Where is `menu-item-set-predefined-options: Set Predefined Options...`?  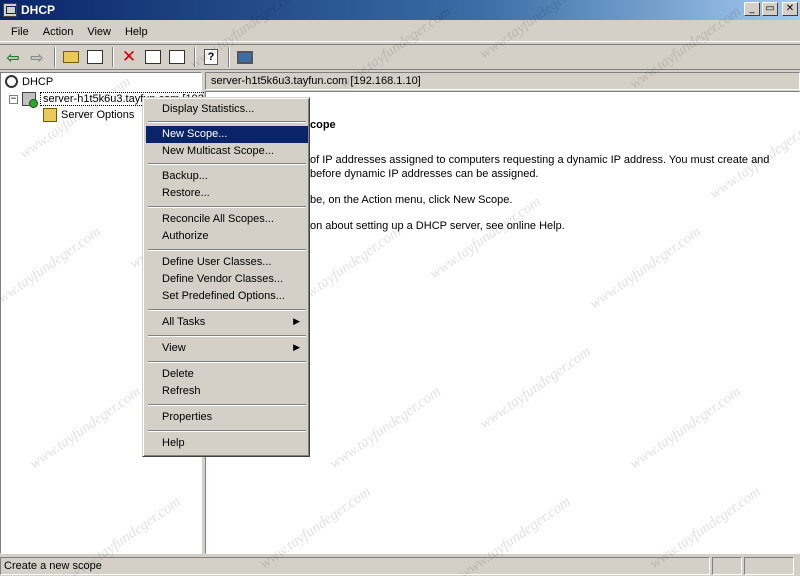
menu-item-set-predefined-options: Set Predefined Options... is located at coordinates (227, 296).